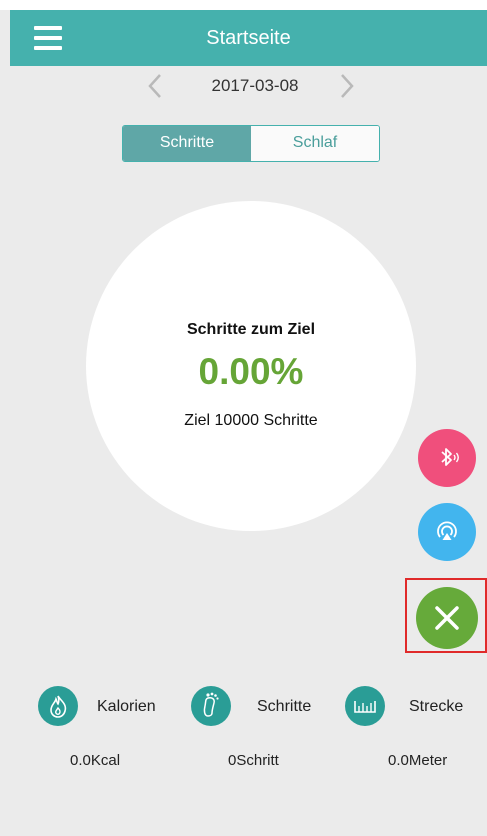 The image size is (487, 836). I want to click on mode-switch: Schritte Schlaf, so click(251, 143).